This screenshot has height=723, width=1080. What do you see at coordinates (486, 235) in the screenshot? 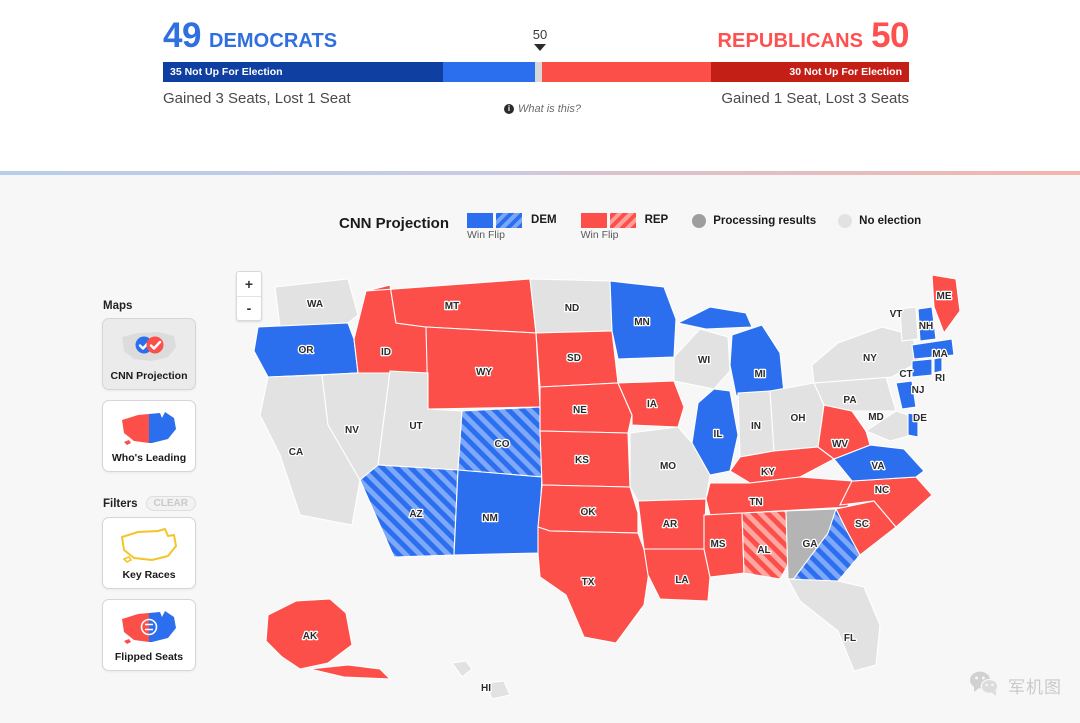
I see `legend-dem-sub-label: Win Flip` at bounding box center [486, 235].